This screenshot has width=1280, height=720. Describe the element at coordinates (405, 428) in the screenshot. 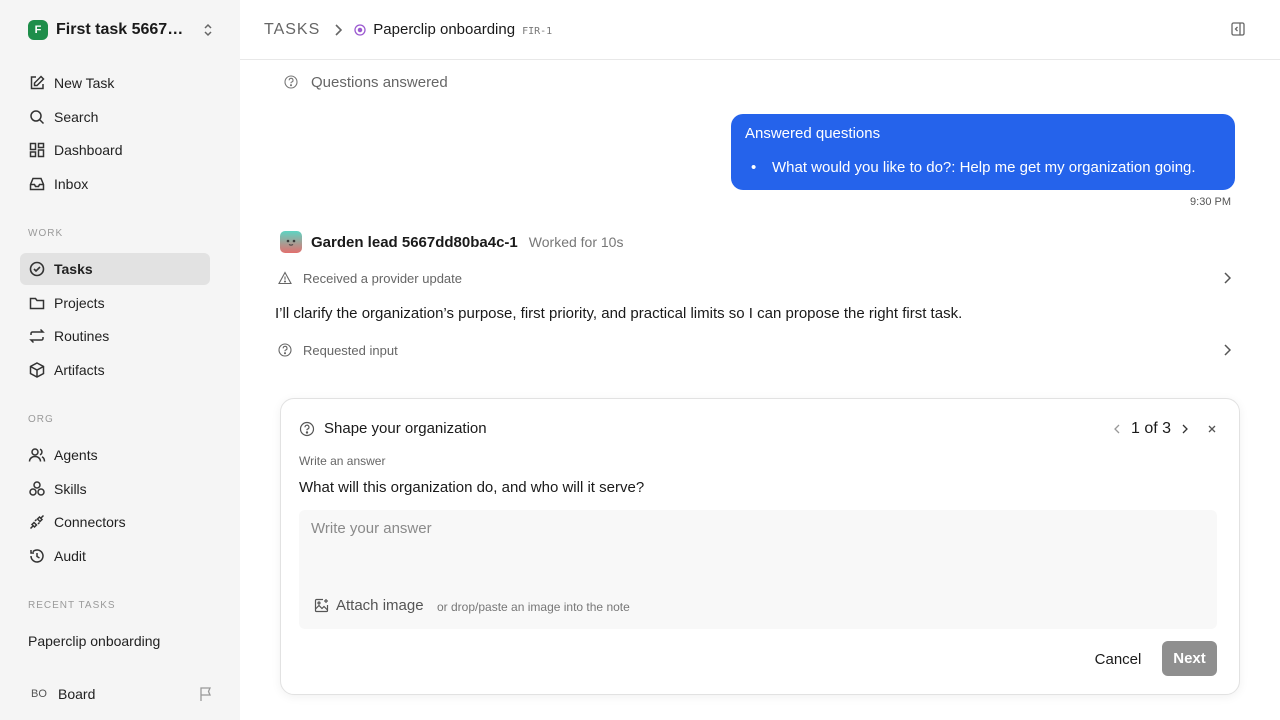

I see `question-card-title: Shape your organization` at that location.